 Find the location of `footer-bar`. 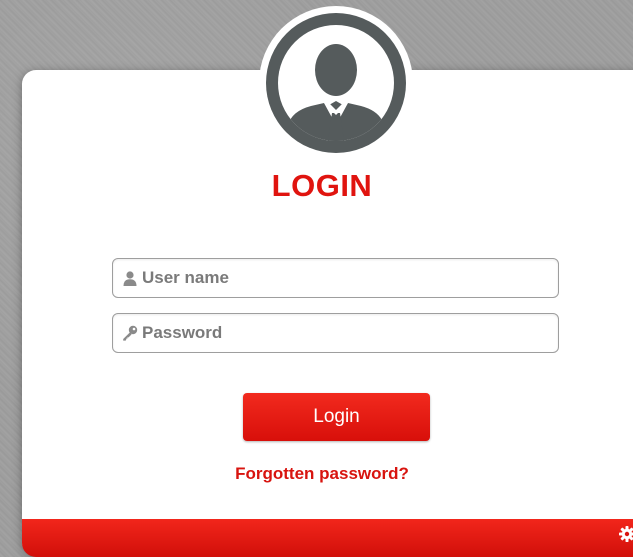

footer-bar is located at coordinates (327, 538).